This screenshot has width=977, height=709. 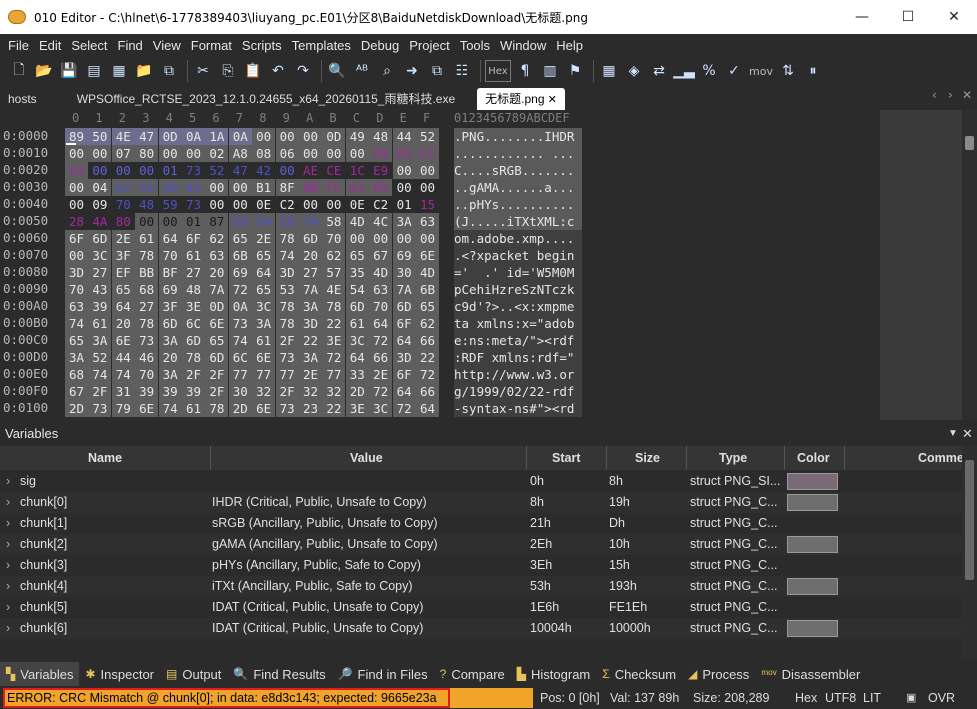 I want to click on hex-byte: 1A, so click(x=217, y=136).